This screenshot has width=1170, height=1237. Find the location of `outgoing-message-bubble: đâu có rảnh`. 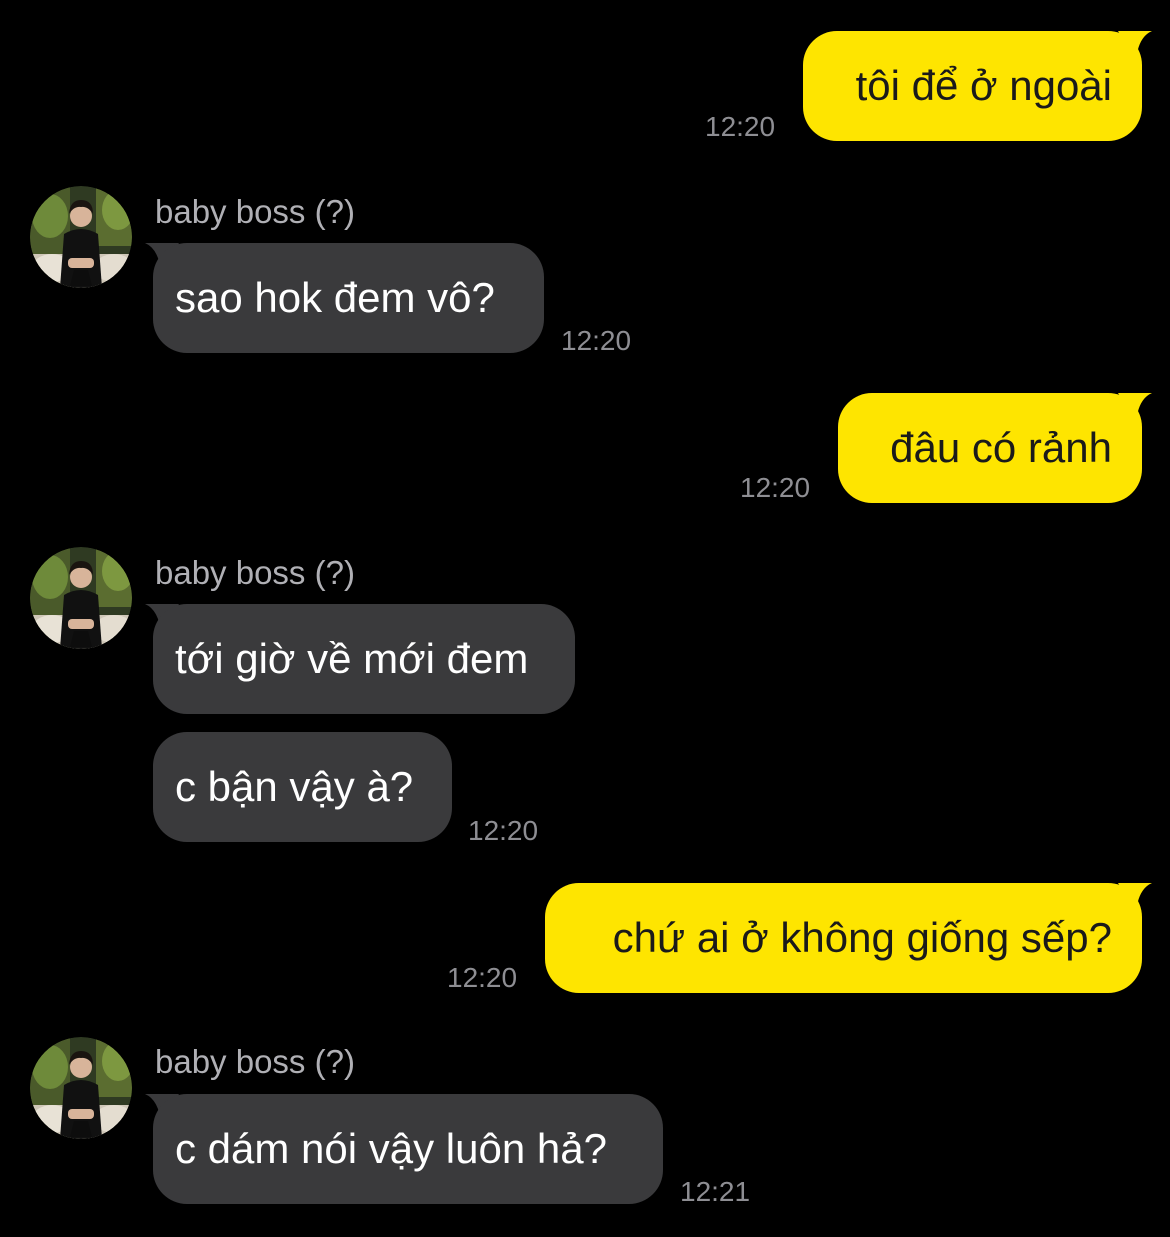

outgoing-message-bubble: đâu có rảnh is located at coordinates (990, 448).